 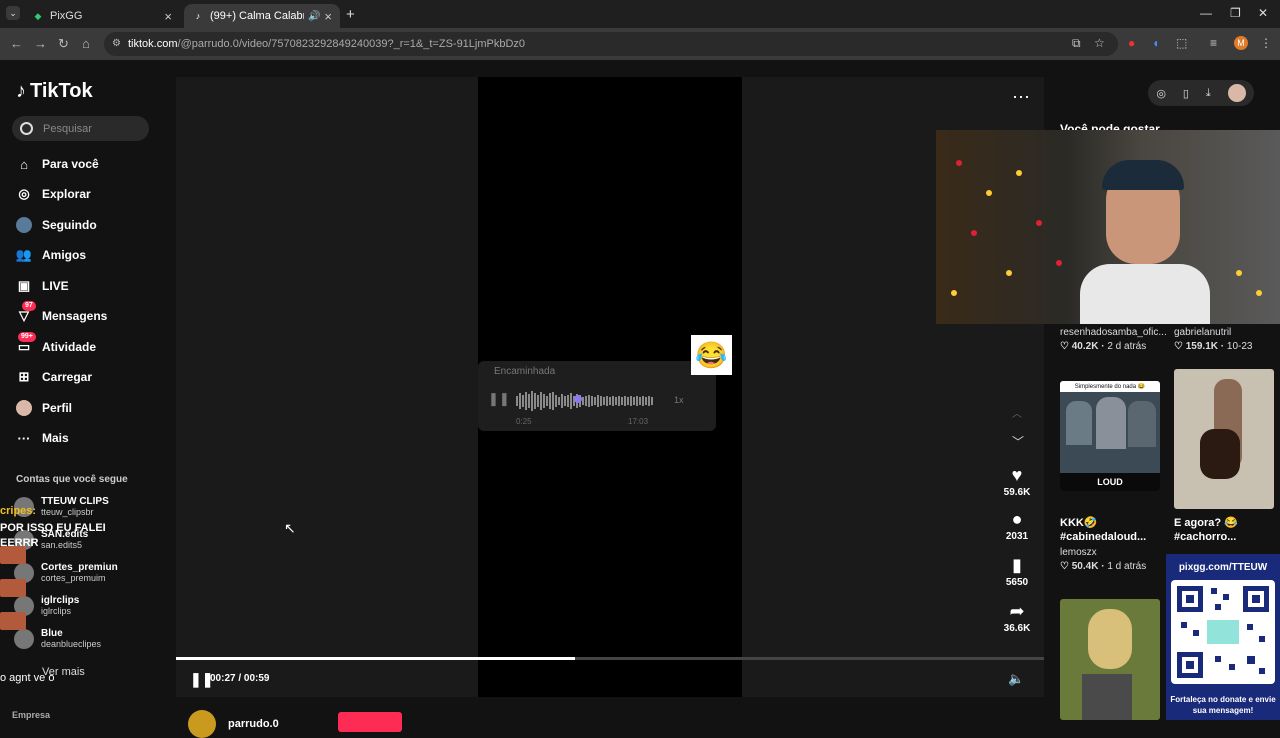 What do you see at coordinates (21, 91) in the screenshot?
I see `tiktok-note-icon: ♪` at bounding box center [21, 91].